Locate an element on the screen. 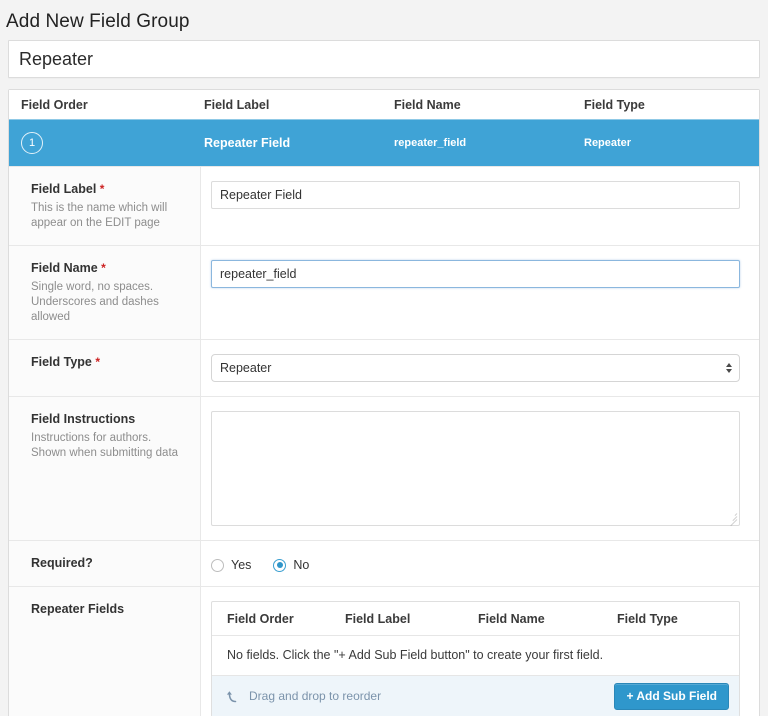 The width and height of the screenshot is (768, 716). sub-column-header-field-name: Field Name is located at coordinates (511, 618).